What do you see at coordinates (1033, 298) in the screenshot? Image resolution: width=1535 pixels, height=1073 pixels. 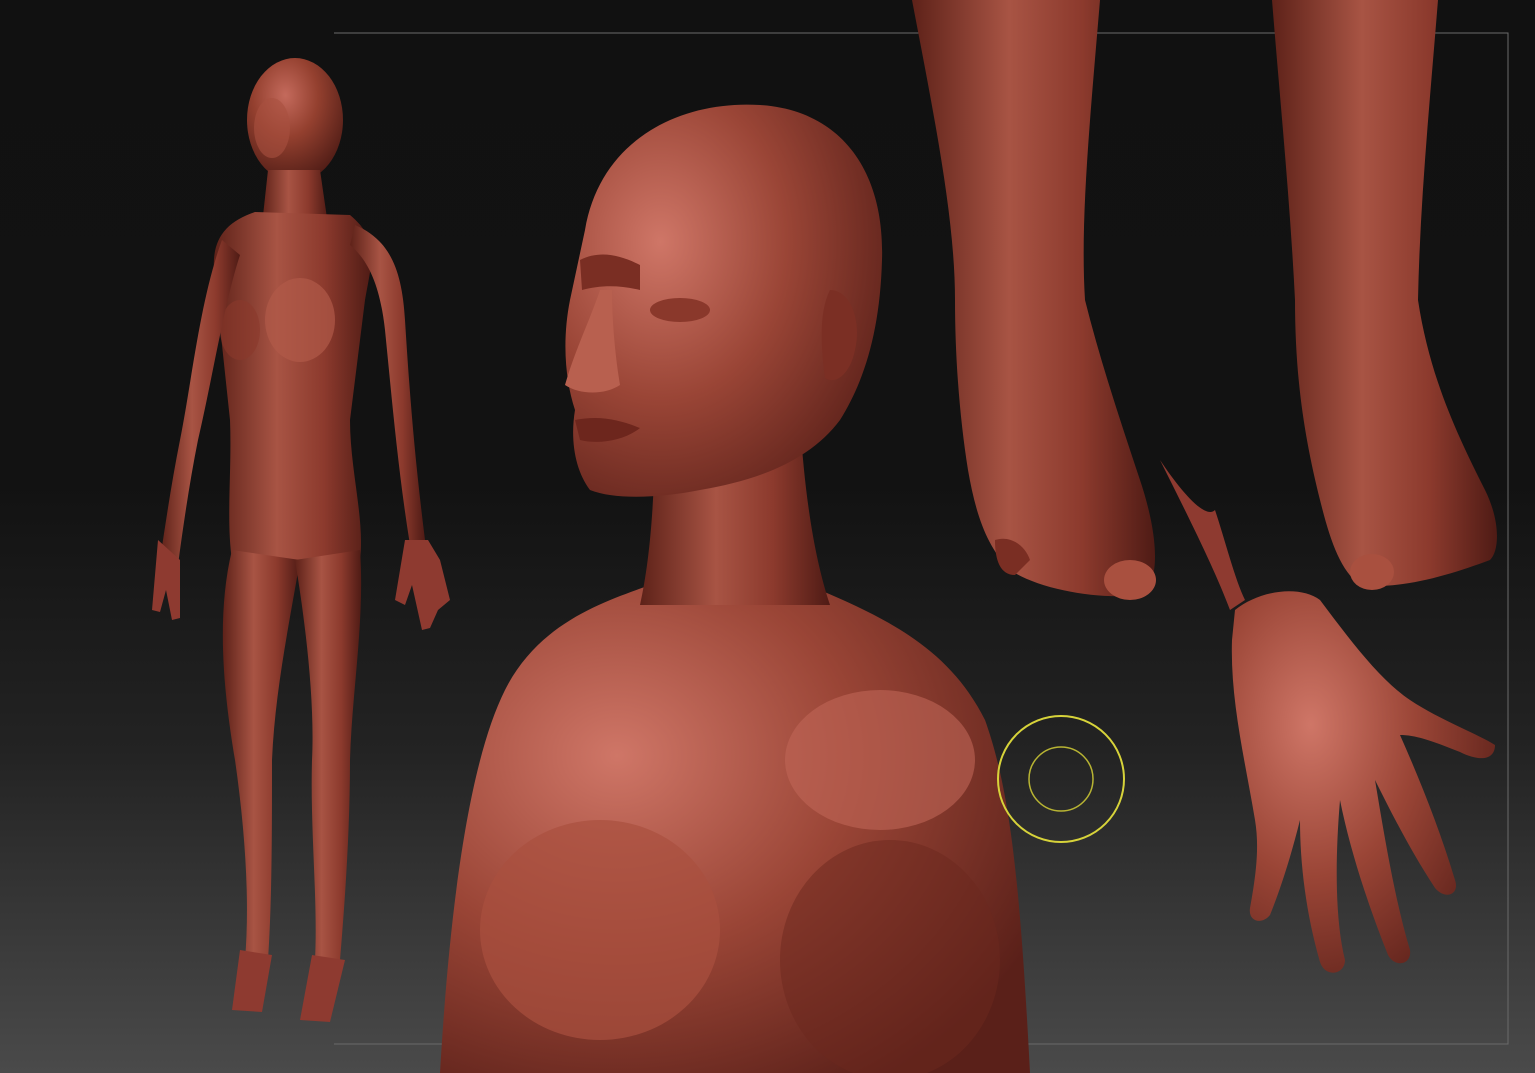 I see `left-foot-view` at bounding box center [1033, 298].